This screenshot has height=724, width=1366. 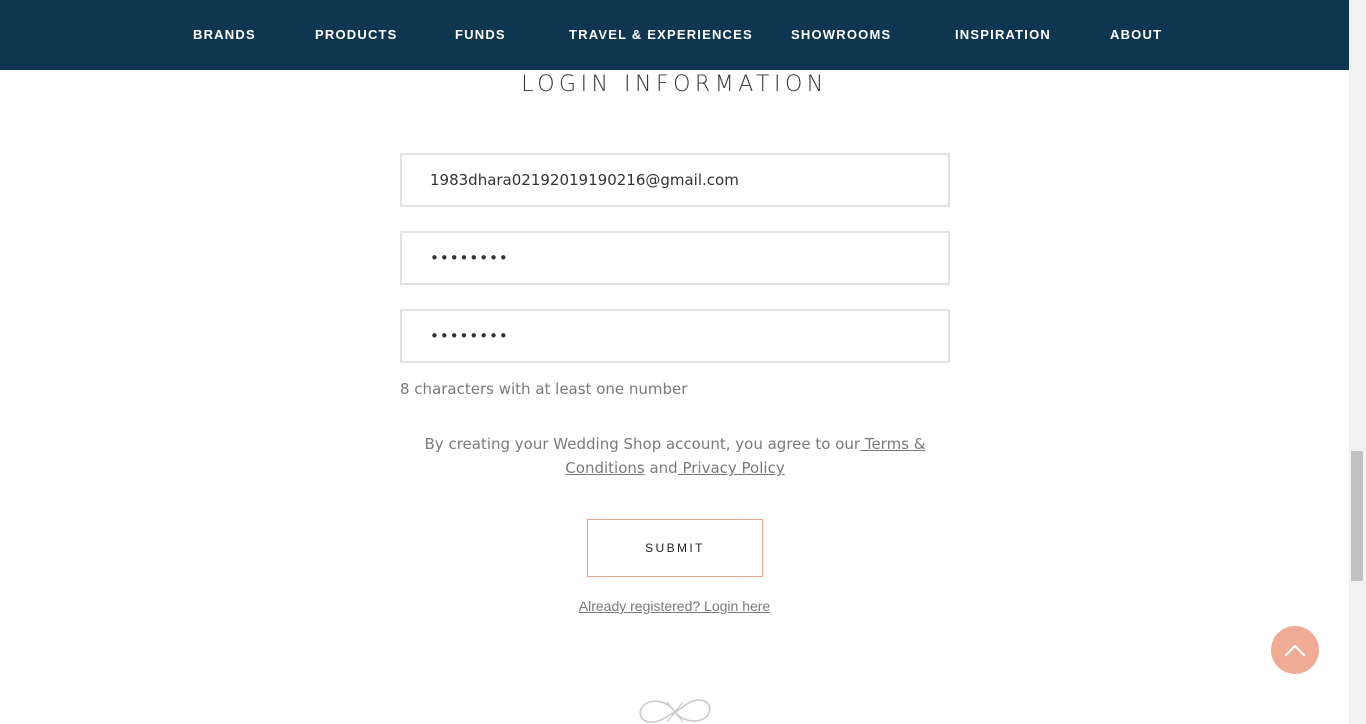 What do you see at coordinates (1357, 362) in the screenshot?
I see `page-scrollbar` at bounding box center [1357, 362].